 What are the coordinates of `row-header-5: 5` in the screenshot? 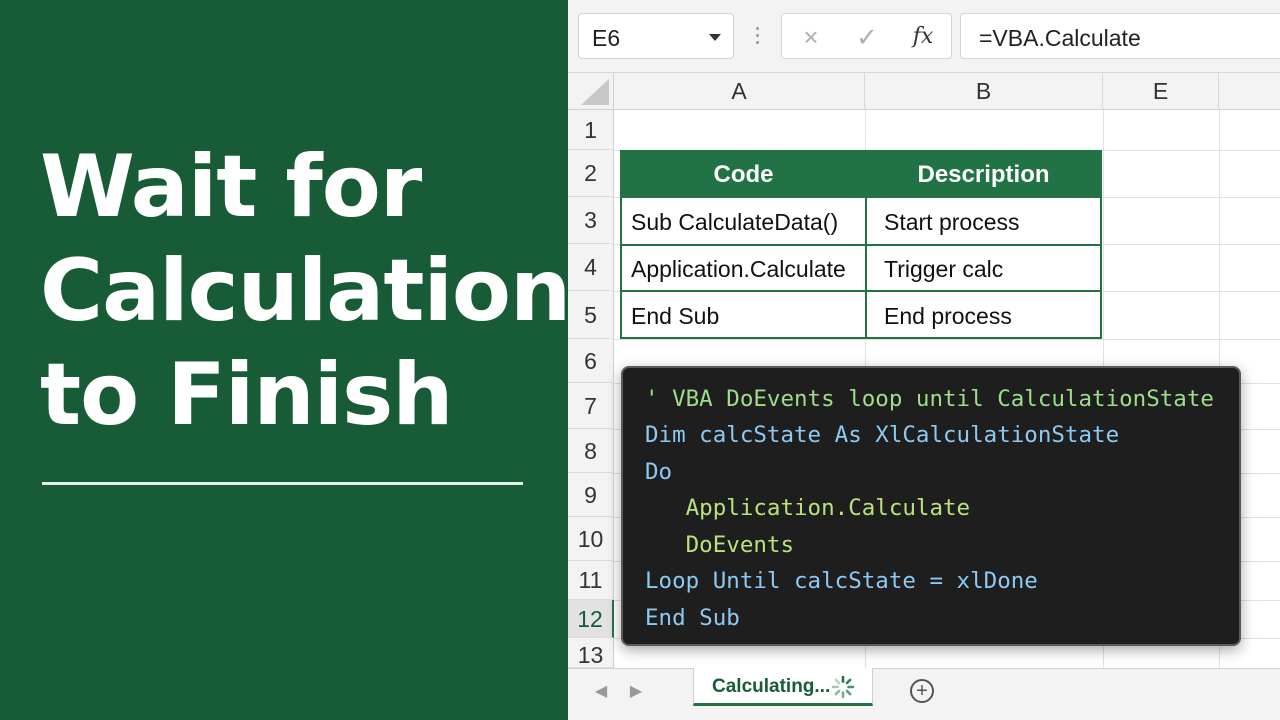 It's located at (591, 315).